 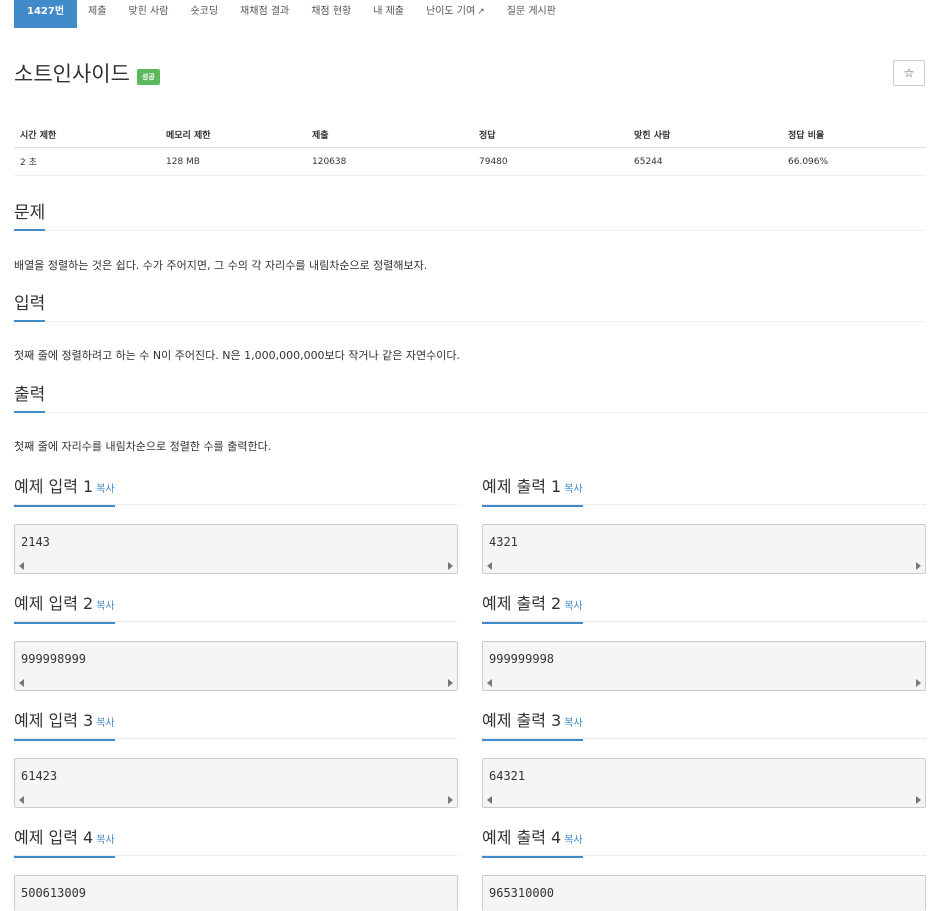 What do you see at coordinates (30, 307) in the screenshot?
I see `input-heading: 입력` at bounding box center [30, 307].